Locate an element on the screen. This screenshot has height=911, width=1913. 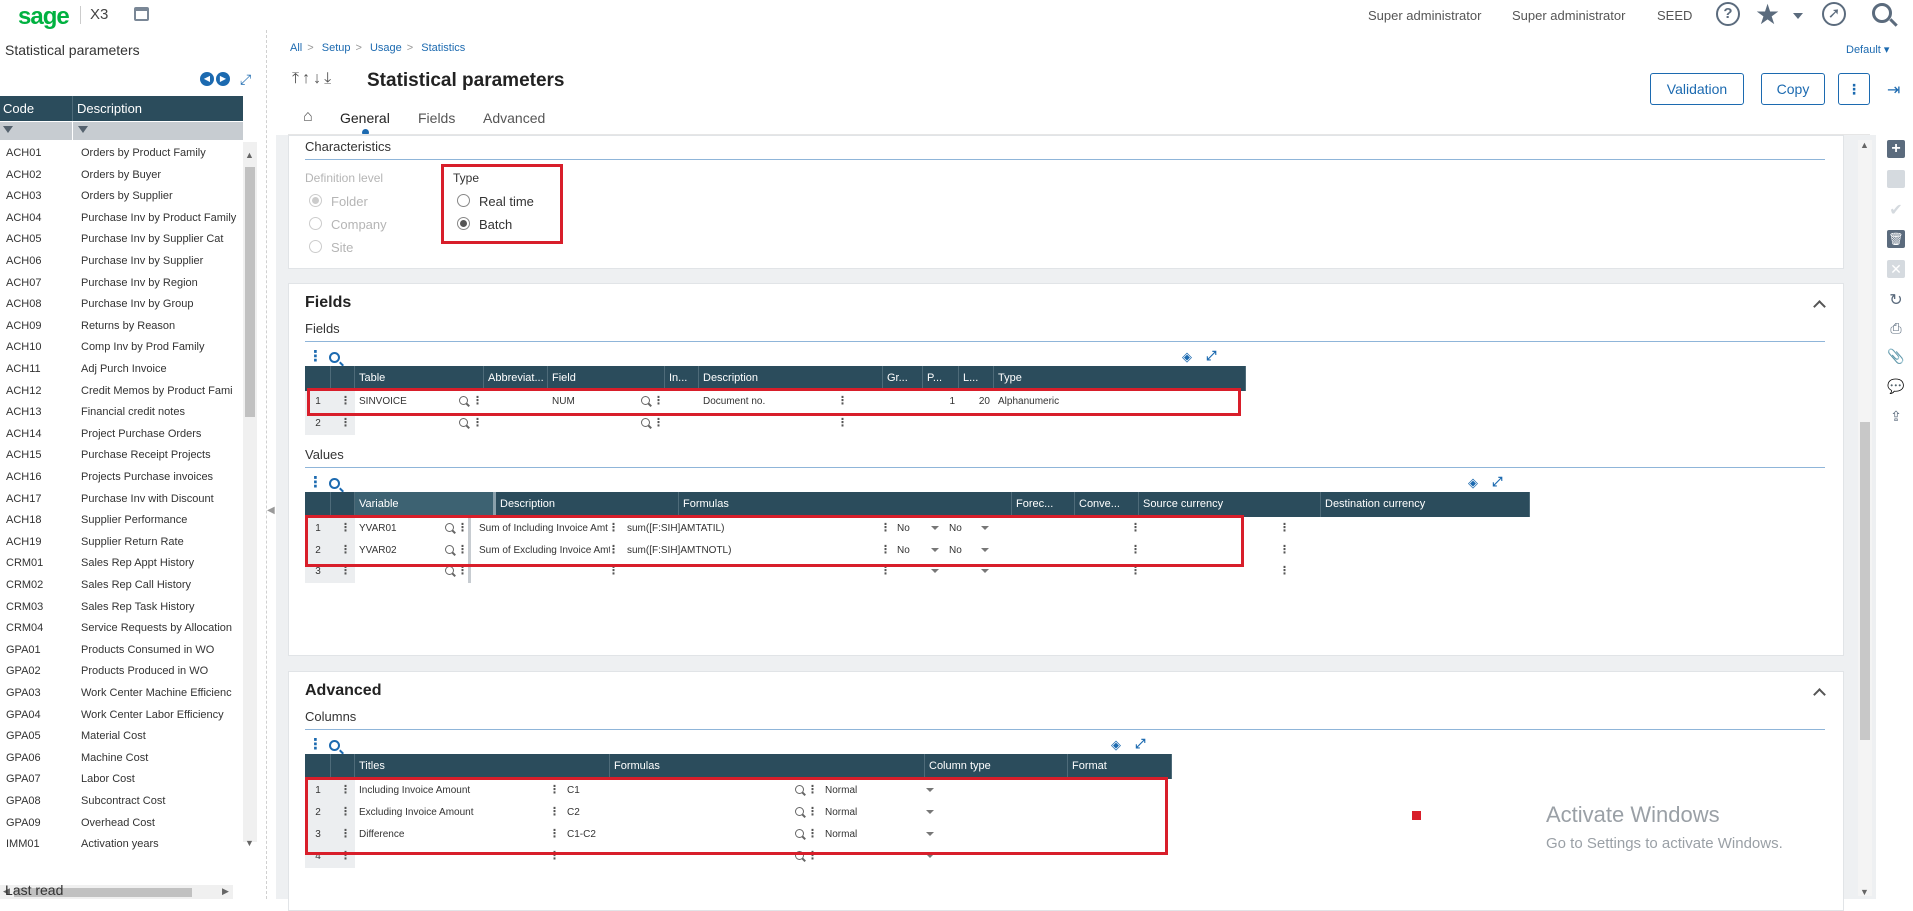
column-header: Titles is located at coordinates (482, 766).